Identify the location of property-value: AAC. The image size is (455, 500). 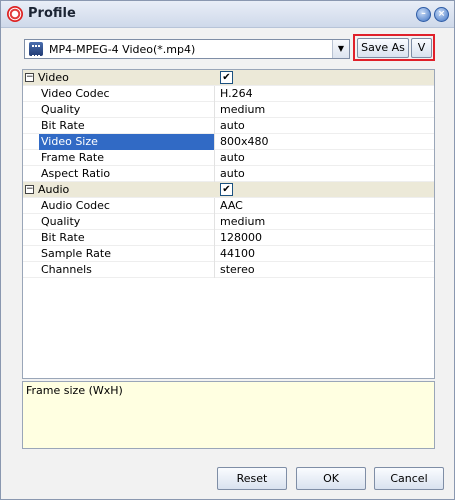
(229, 206).